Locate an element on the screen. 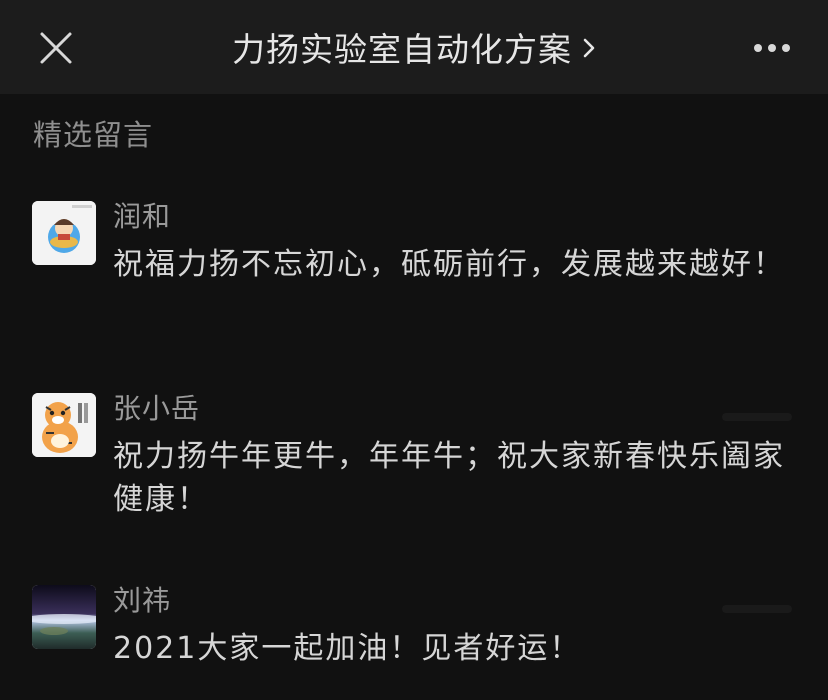 This screenshot has width=828, height=700. top-bar: 力扬实验室自动化方案 is located at coordinates (414, 47).